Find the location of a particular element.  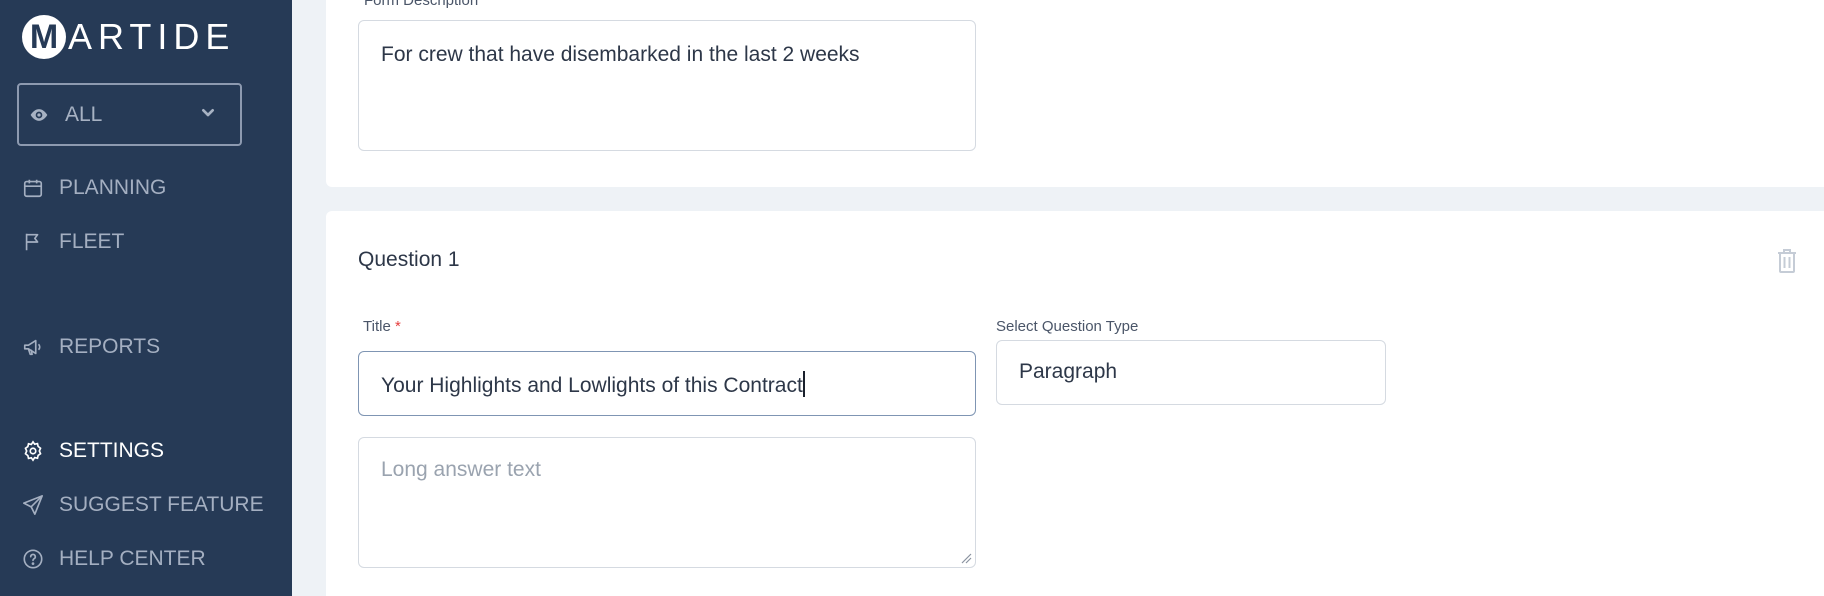

view-select-value: ALL is located at coordinates (84, 114).